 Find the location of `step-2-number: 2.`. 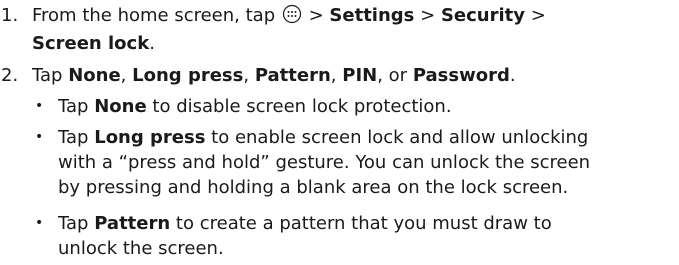

step-2-number: 2. is located at coordinates (10, 75).